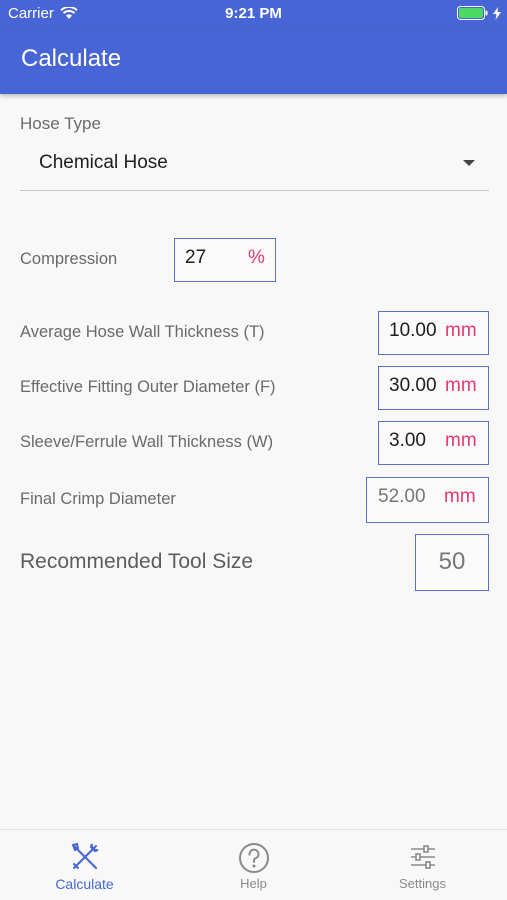 This screenshot has height=900, width=507. I want to click on sleeve-wall-thickness-input: 3.00 mm, so click(433, 443).